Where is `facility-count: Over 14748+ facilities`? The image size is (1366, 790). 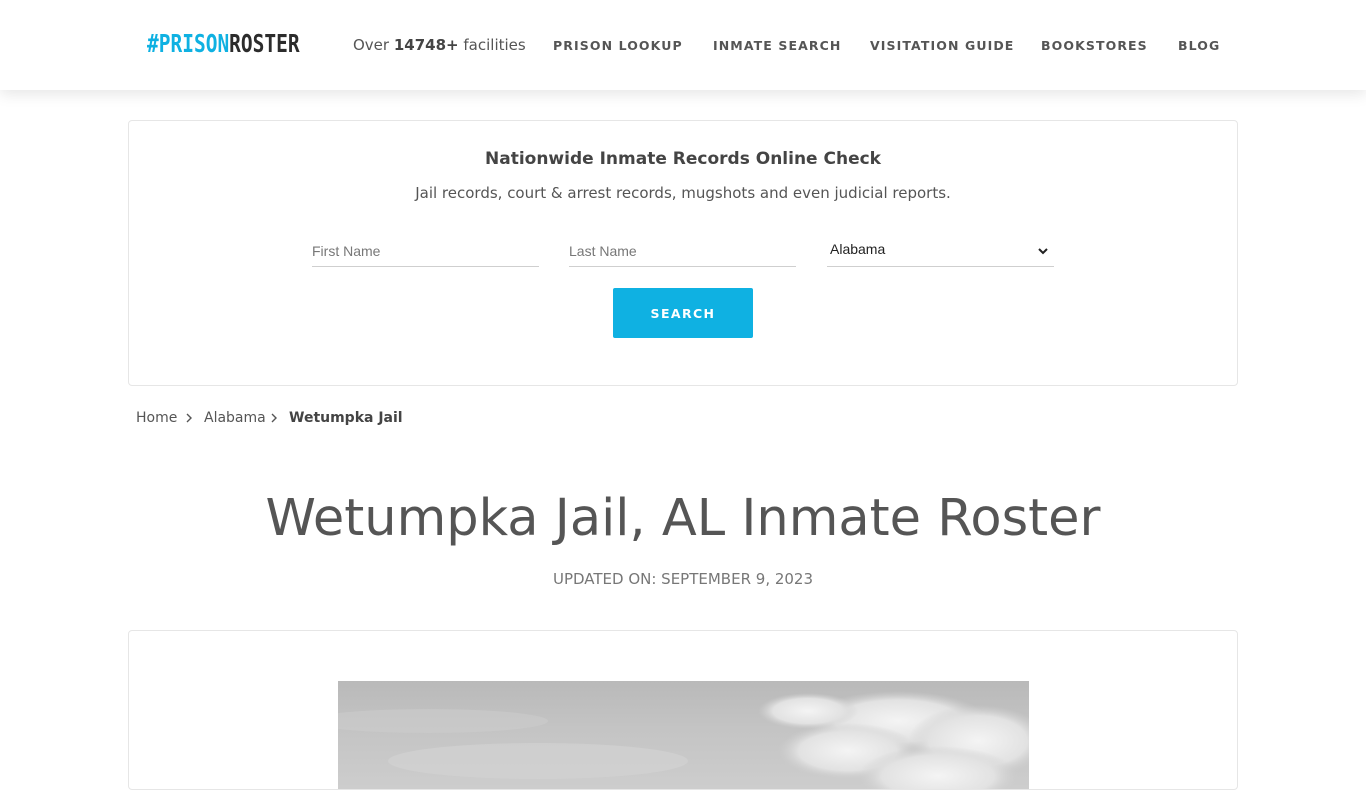
facility-count: Over 14748+ facilities is located at coordinates (439, 45).